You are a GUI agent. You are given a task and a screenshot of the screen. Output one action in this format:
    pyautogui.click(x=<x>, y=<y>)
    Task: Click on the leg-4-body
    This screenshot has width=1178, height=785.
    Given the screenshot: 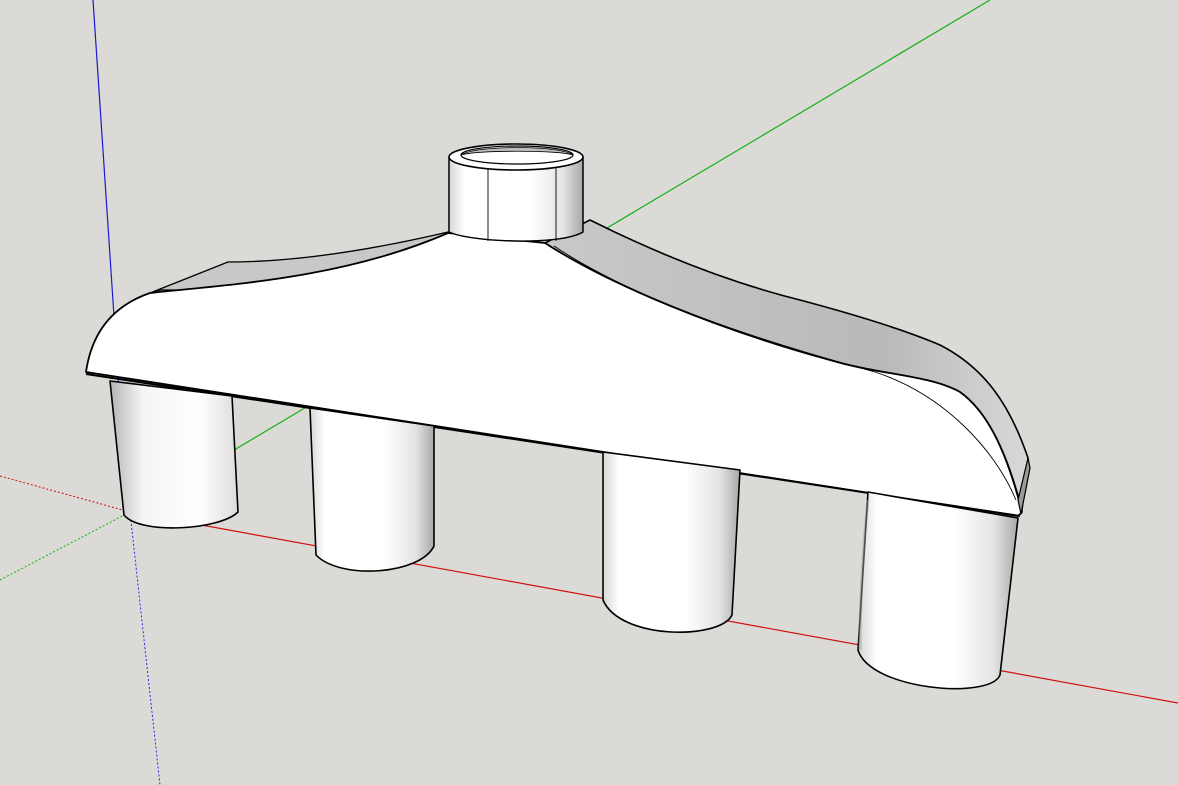 What is the action you would take?
    pyautogui.click(x=938, y=590)
    